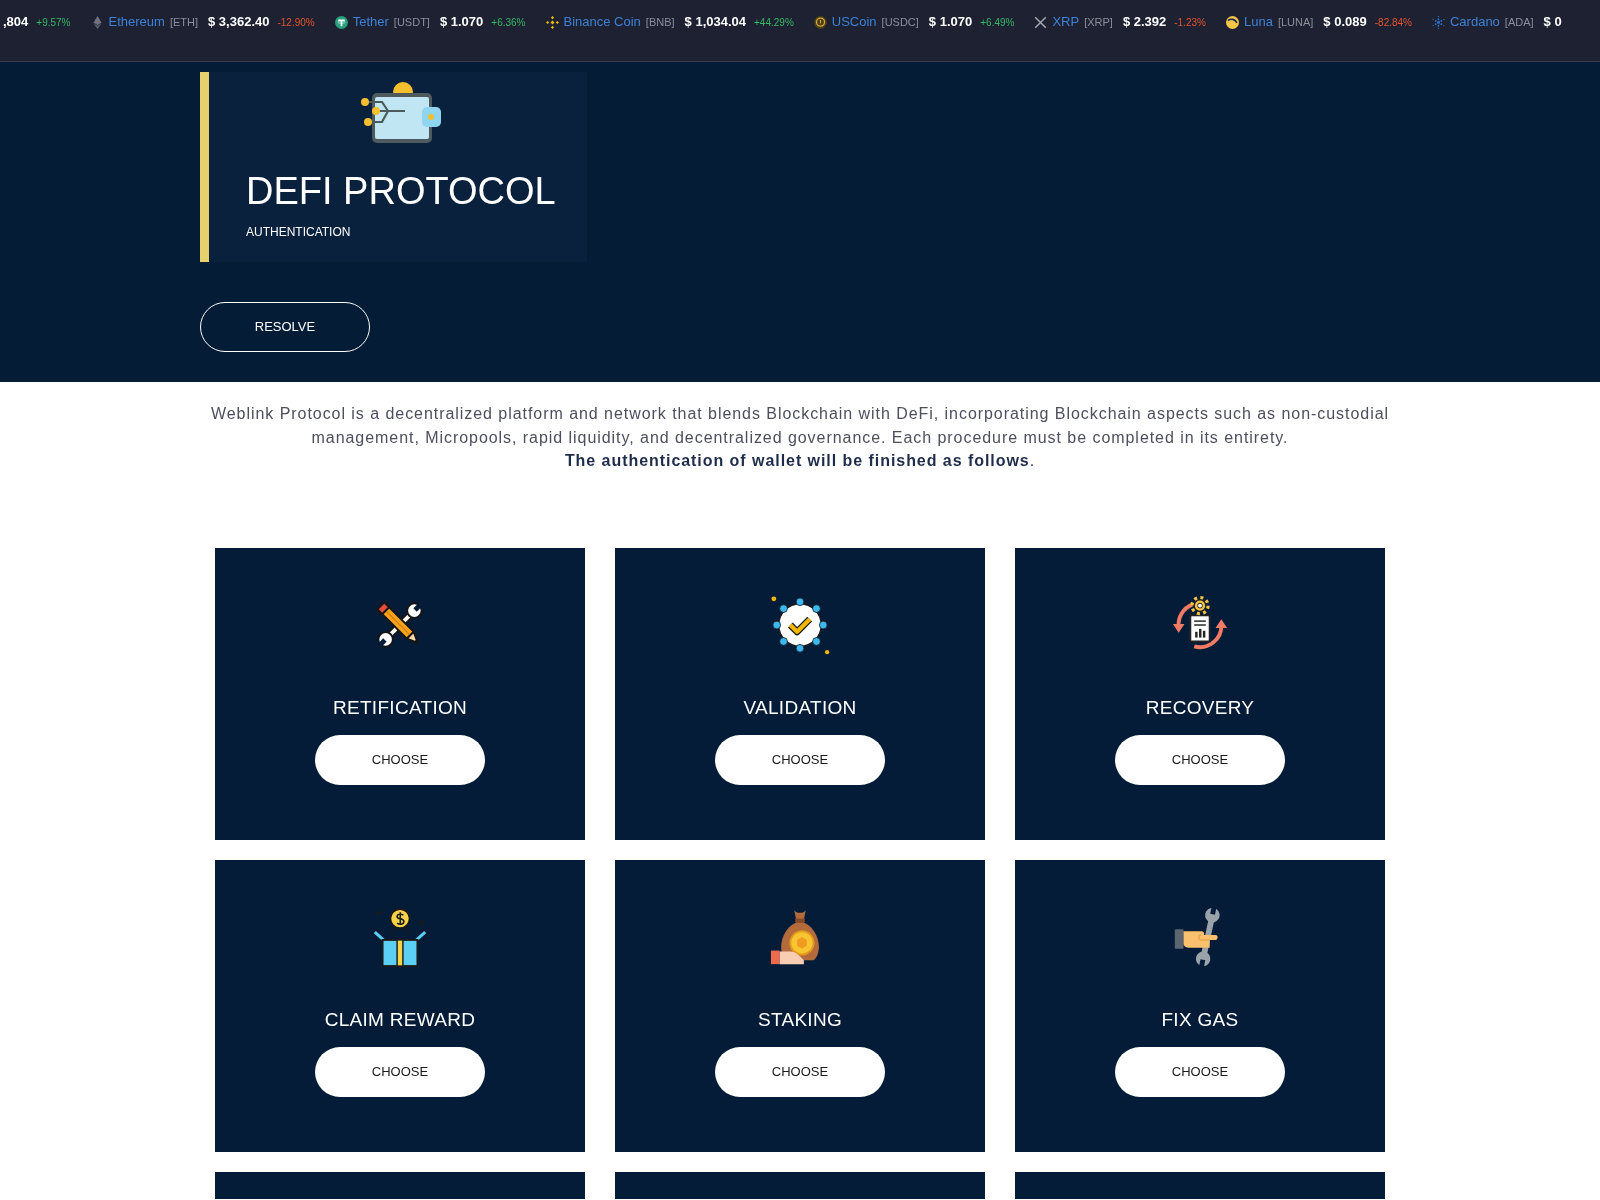 This screenshot has height=1200, width=1600. I want to click on cross-icon, so click(1041, 22).